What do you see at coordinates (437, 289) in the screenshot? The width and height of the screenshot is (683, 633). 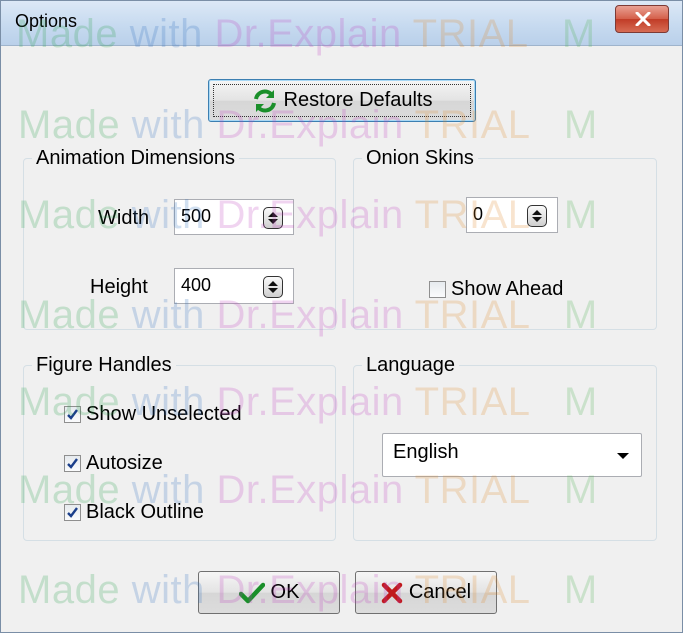 I see `show-ahead-box` at bounding box center [437, 289].